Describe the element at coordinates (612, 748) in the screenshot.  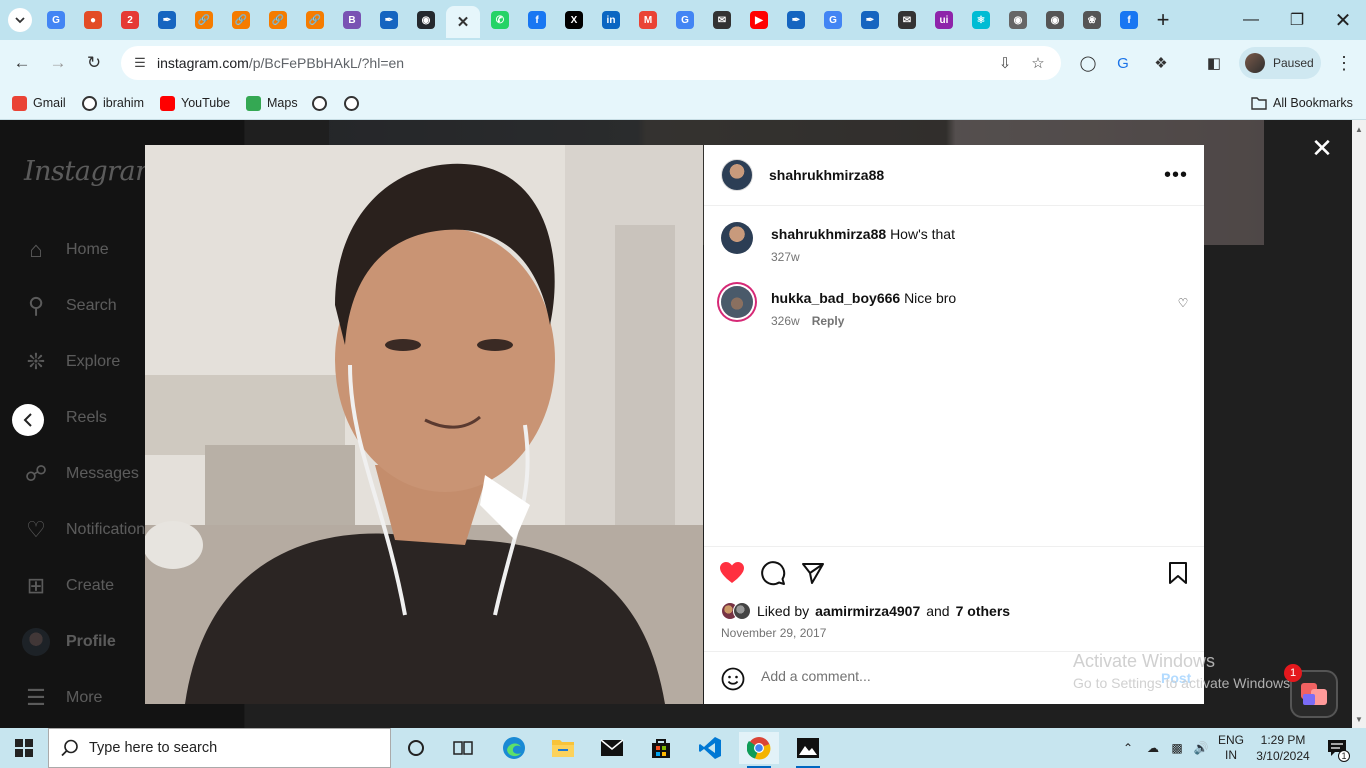
I see `taskbar-mail` at that location.